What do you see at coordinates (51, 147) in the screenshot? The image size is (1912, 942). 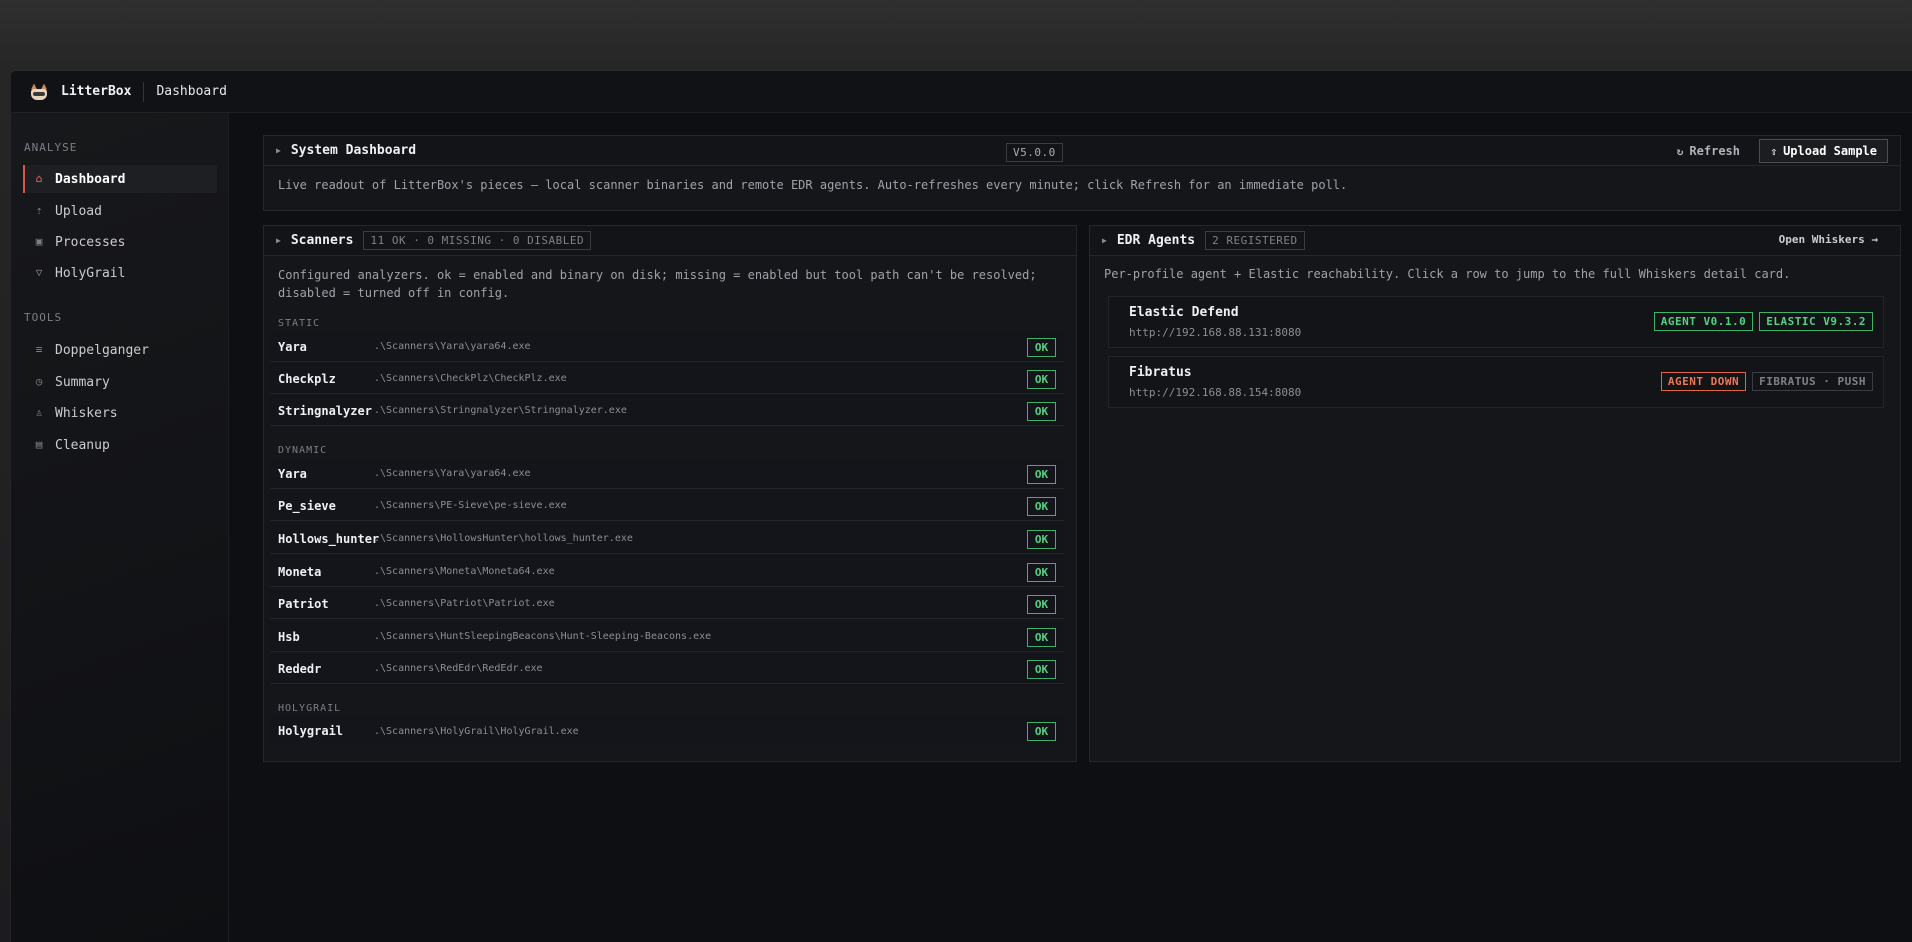 I see `sidebar-section-analyse: ANALYSE` at bounding box center [51, 147].